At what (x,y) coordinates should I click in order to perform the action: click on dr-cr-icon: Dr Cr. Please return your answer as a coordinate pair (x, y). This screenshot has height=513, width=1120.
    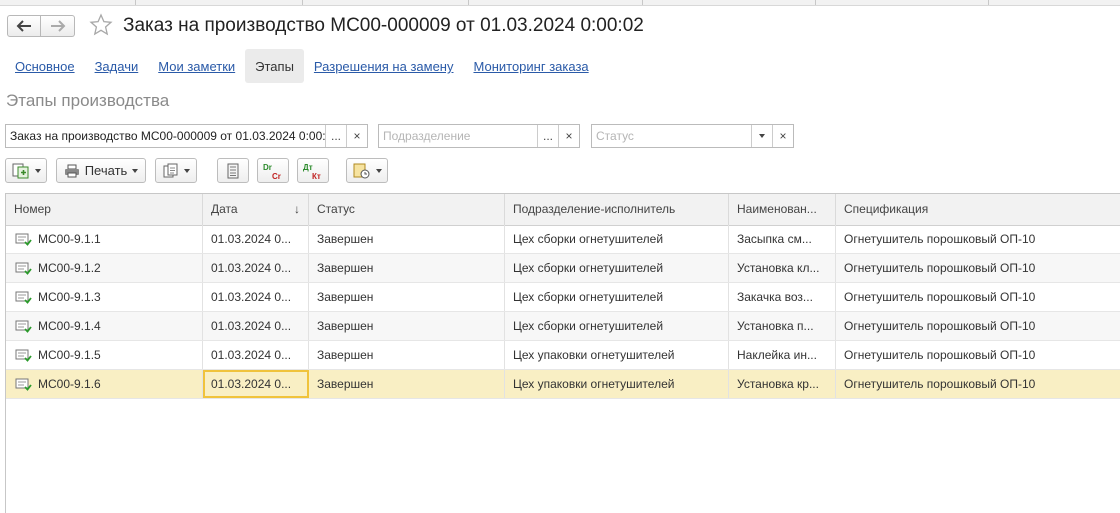
    Looking at the image, I should click on (272, 172).